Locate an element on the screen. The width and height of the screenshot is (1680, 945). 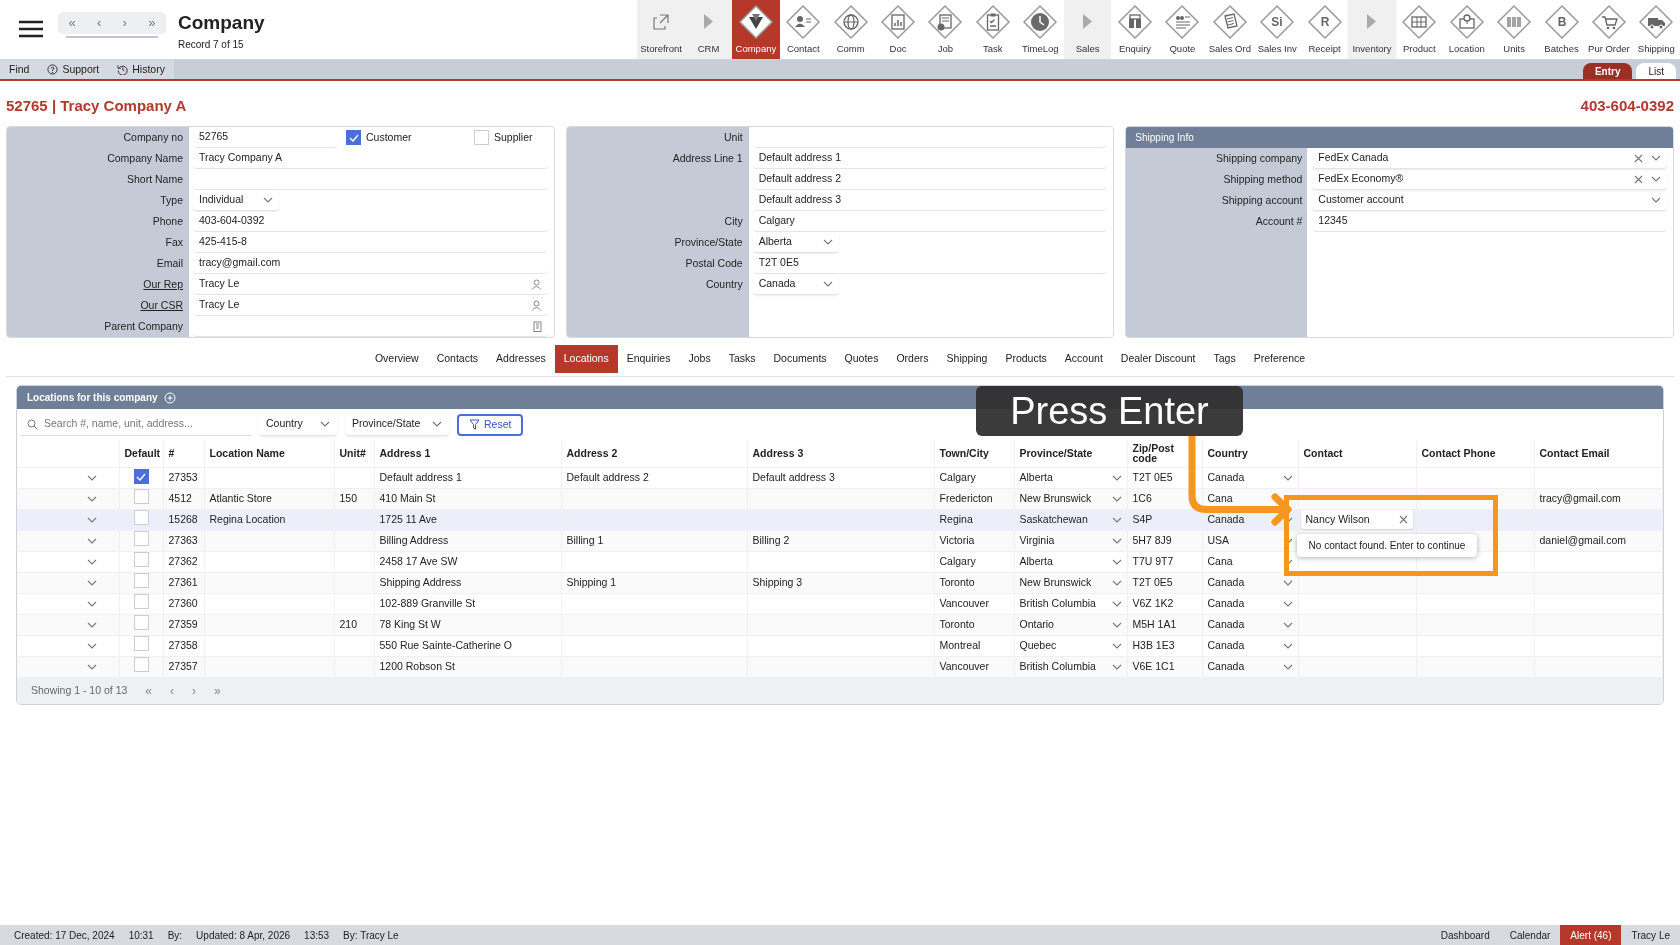
input-field: Default address 3 is located at coordinates (930, 200).